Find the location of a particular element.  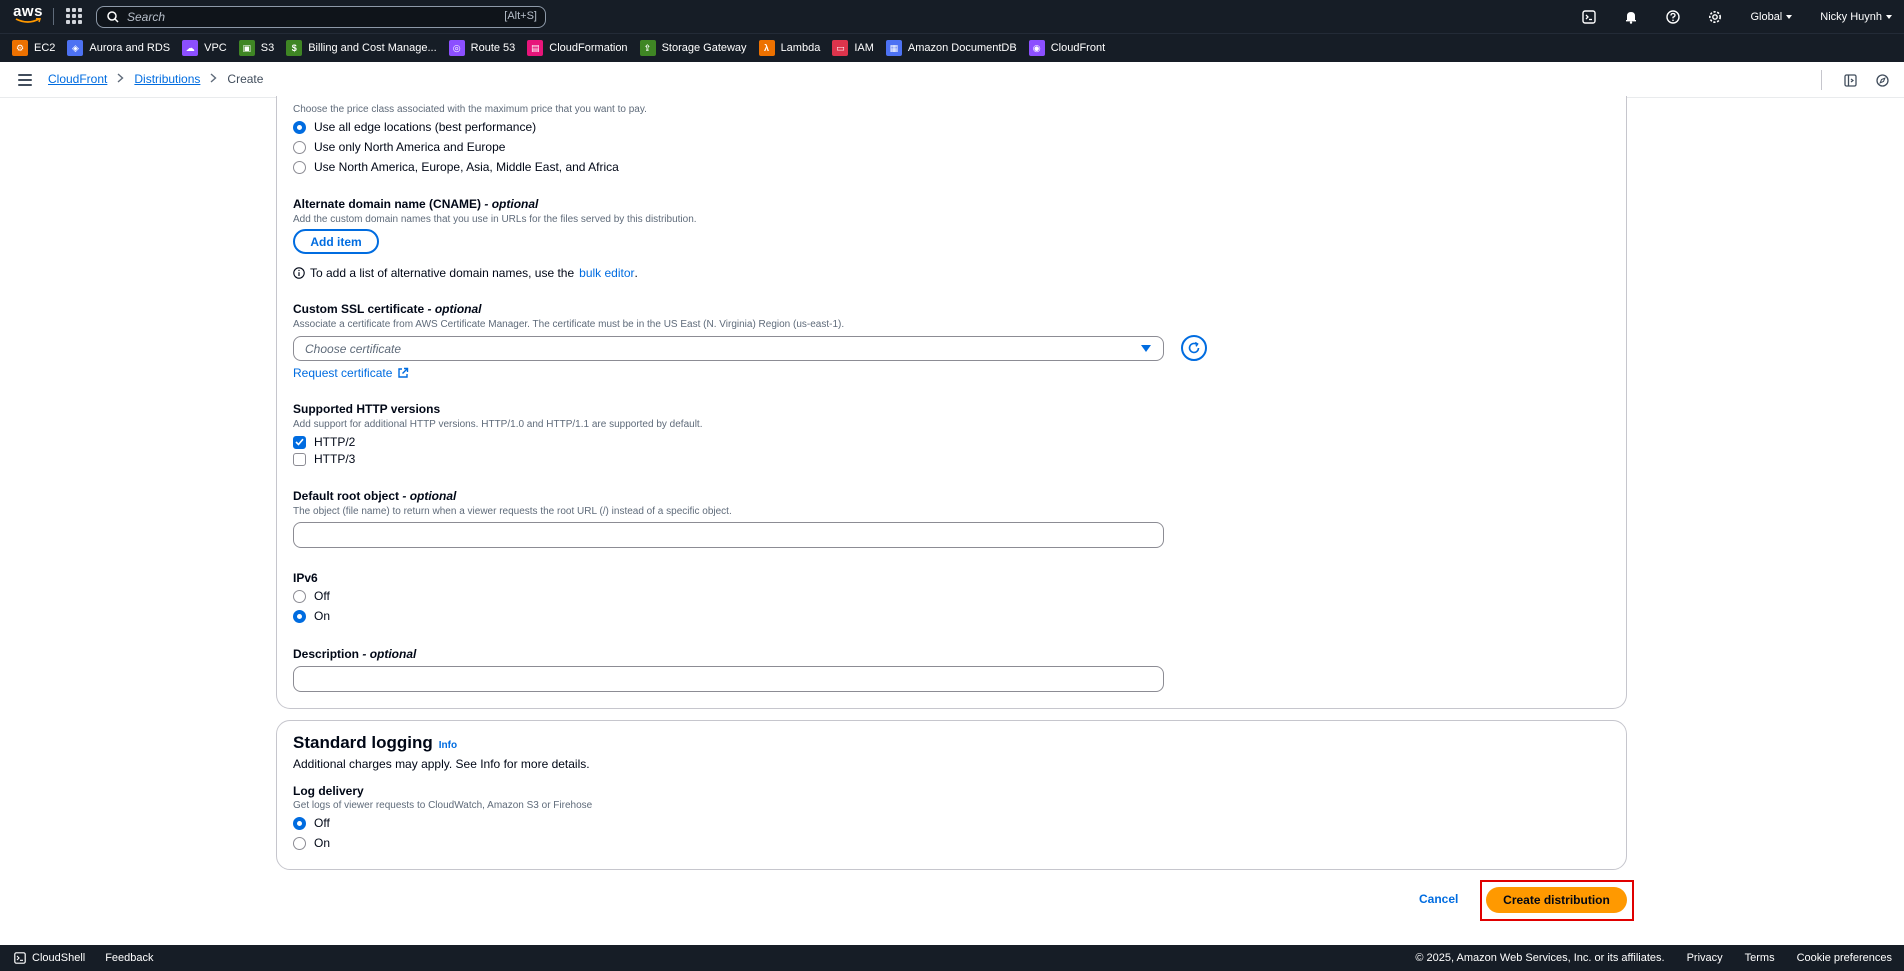

ssl-label: Custom SSL certificate - optional is located at coordinates (387, 309).